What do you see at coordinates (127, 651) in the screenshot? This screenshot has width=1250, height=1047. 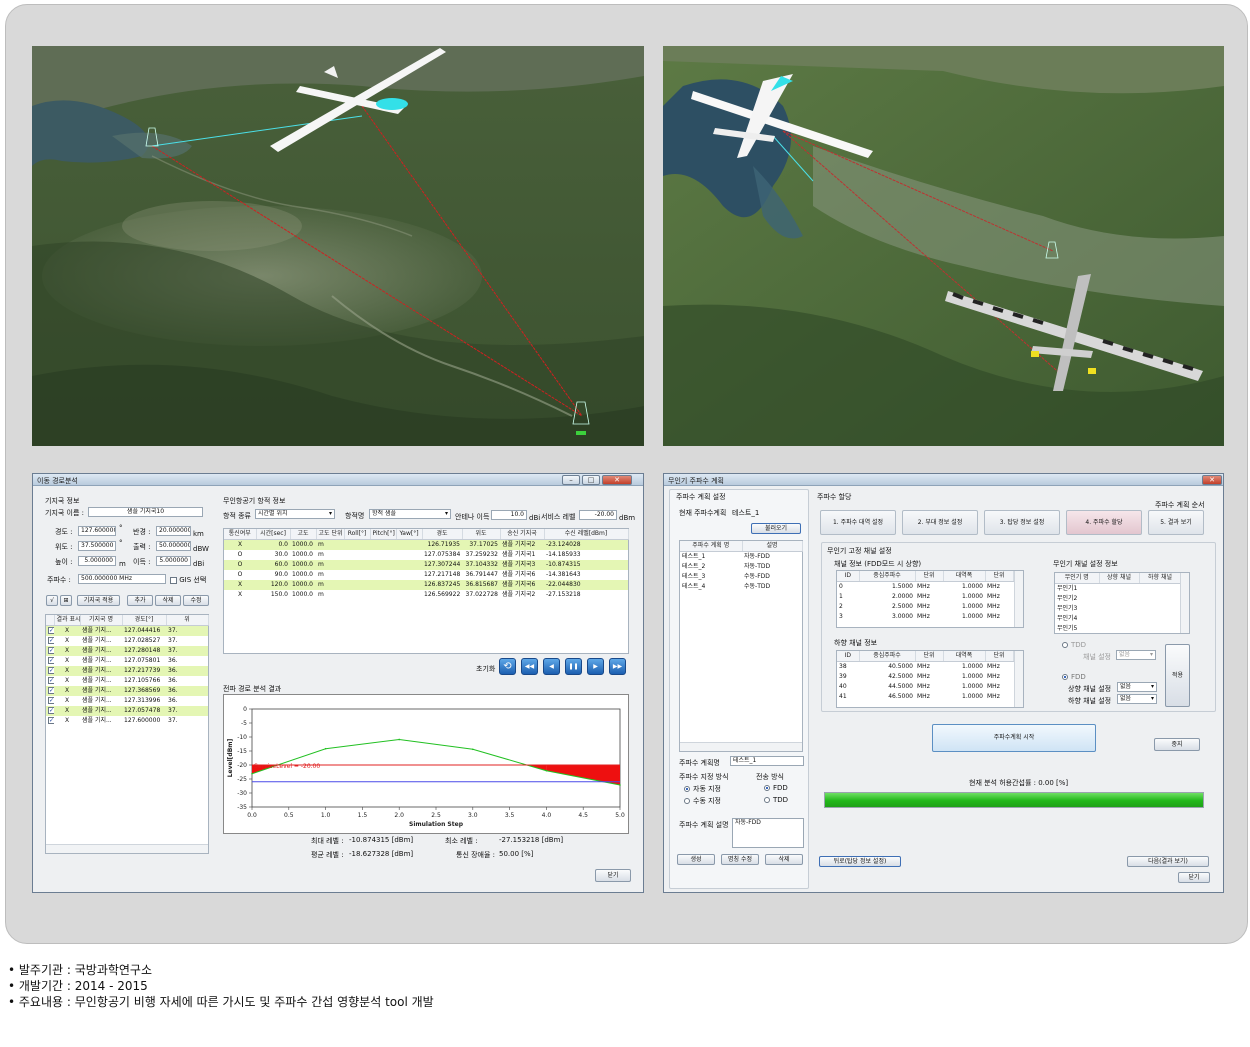 I see `table-row: ✓ X 샘플 기지... 127.280148 37.` at bounding box center [127, 651].